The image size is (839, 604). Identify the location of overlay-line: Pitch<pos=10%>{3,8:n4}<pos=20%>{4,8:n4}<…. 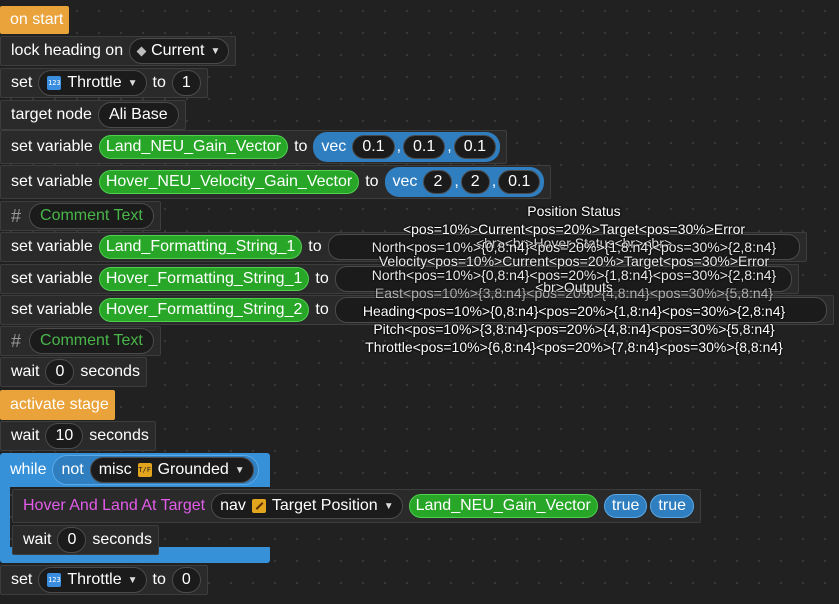
(574, 329).